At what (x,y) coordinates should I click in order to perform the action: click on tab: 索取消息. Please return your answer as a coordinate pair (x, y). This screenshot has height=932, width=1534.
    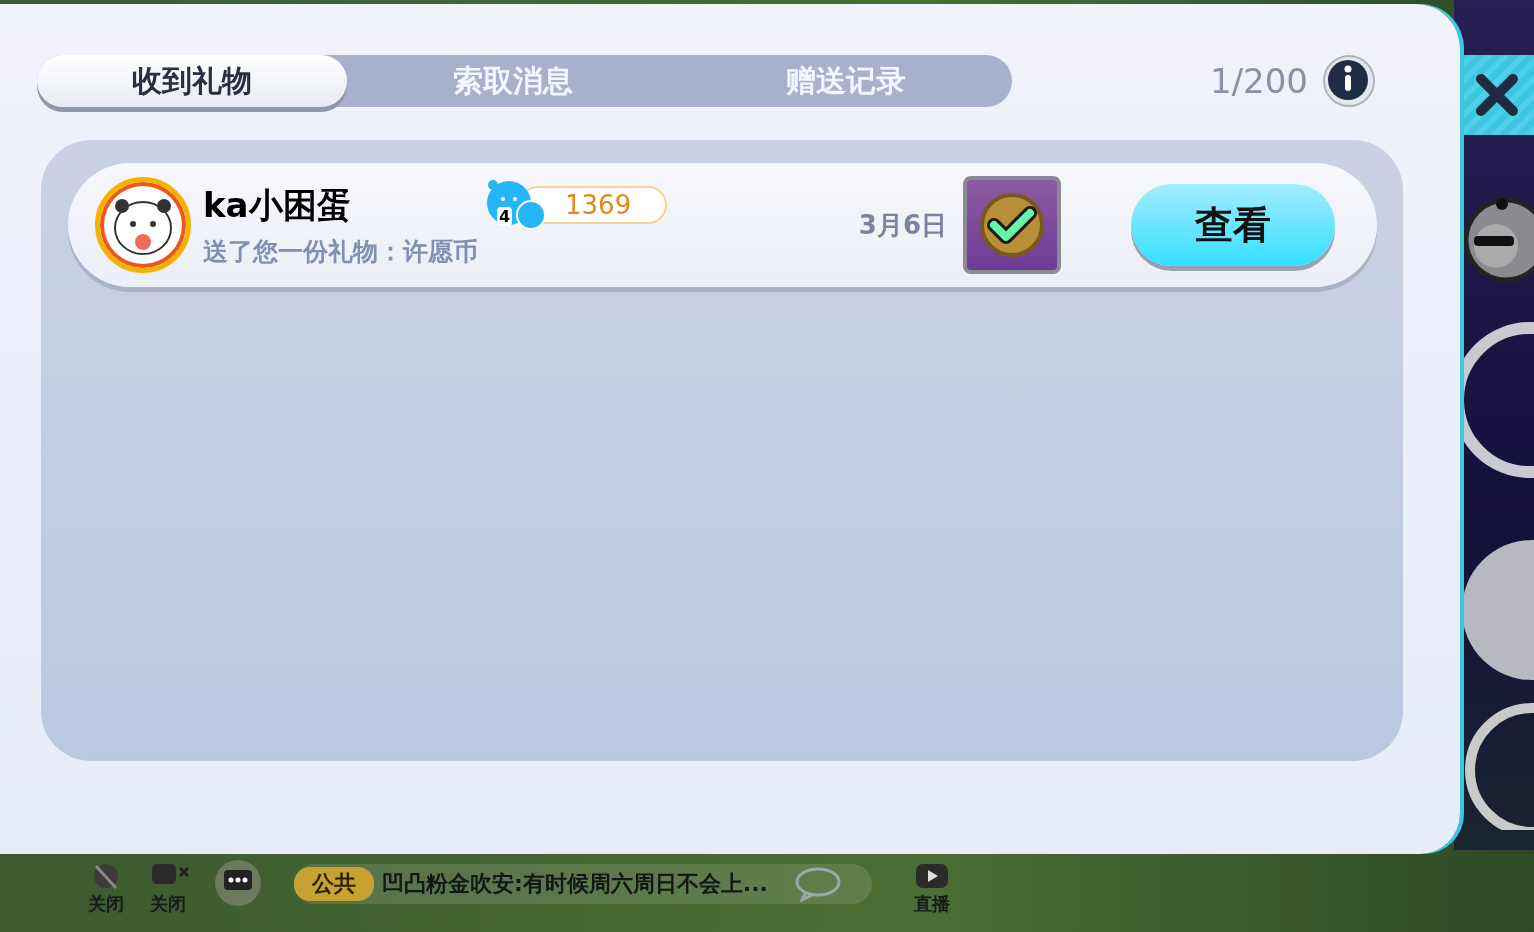
    Looking at the image, I should click on (513, 81).